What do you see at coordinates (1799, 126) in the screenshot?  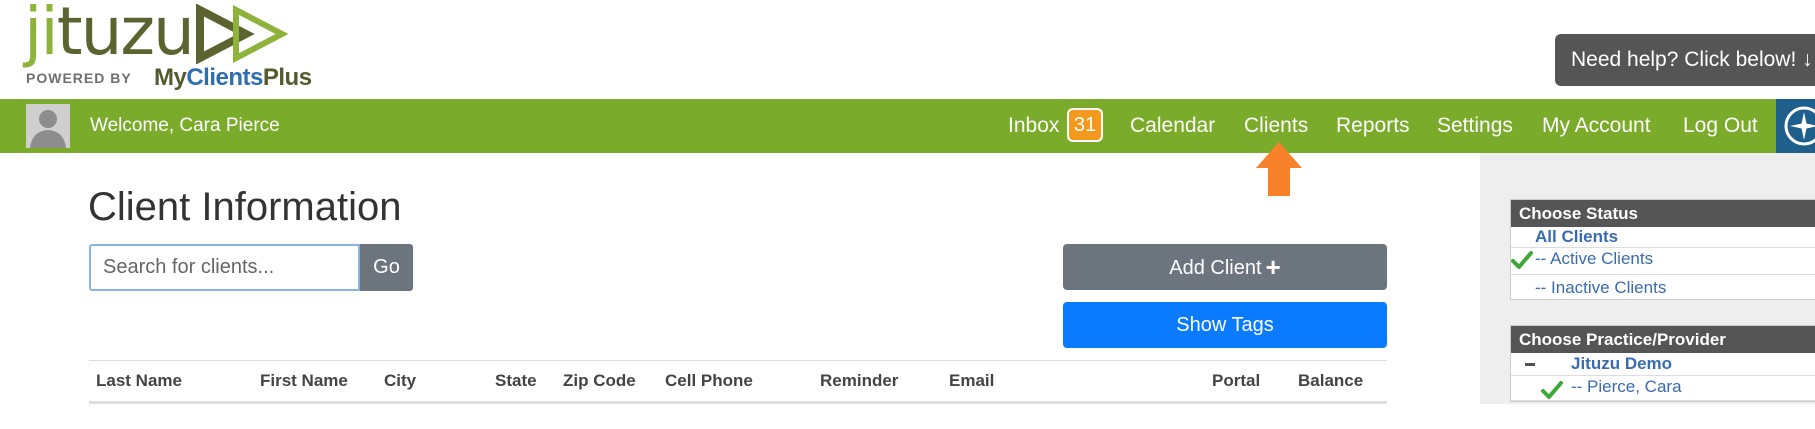 I see `compass-glyph-icon` at bounding box center [1799, 126].